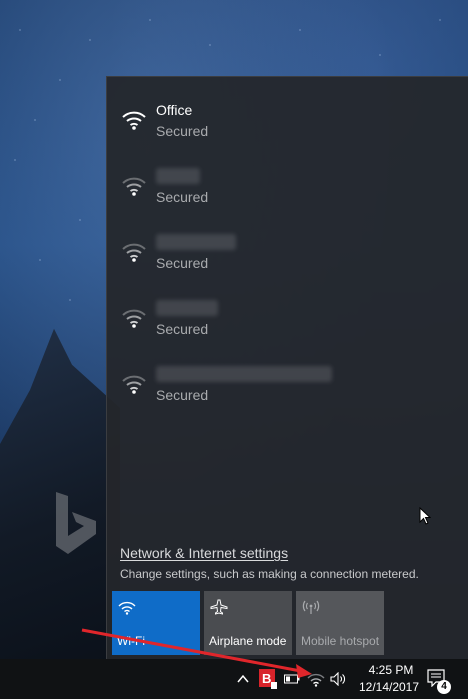 The height and width of the screenshot is (699, 468). What do you see at coordinates (204, 553) in the screenshot?
I see `network-settings-link: Network & Internet settings` at bounding box center [204, 553].